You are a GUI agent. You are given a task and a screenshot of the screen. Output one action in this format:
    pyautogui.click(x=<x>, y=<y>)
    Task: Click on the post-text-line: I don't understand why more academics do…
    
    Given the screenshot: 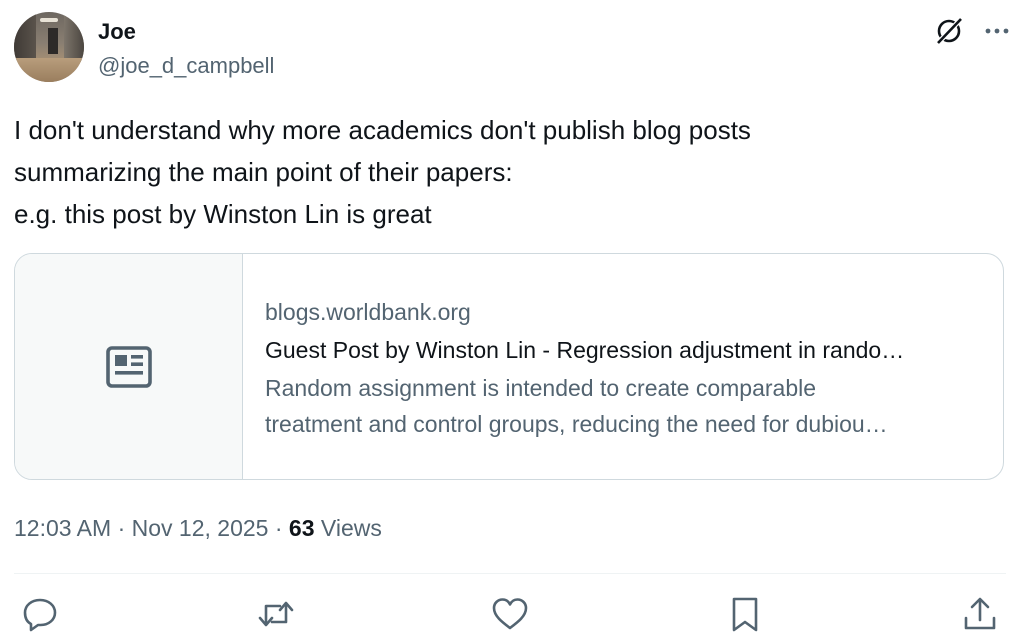 What is the action you would take?
    pyautogui.click(x=382, y=130)
    